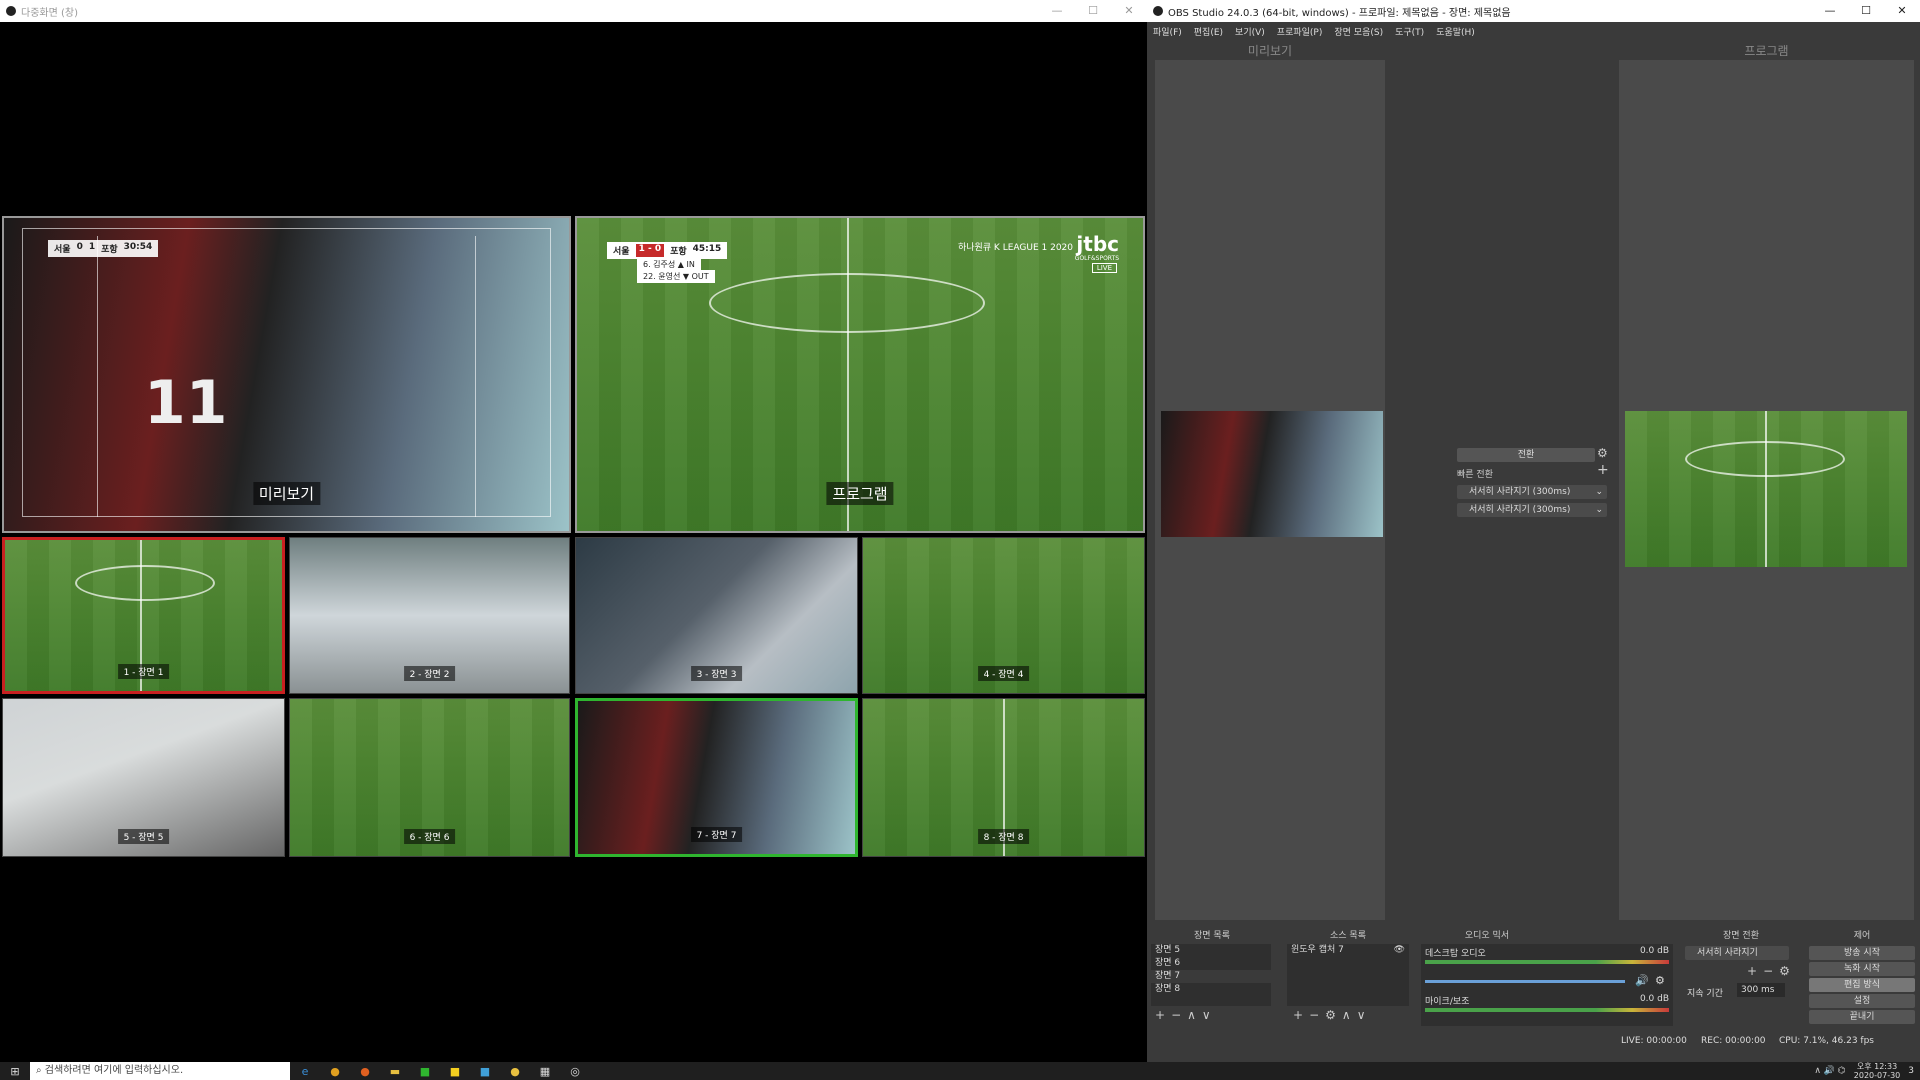 The height and width of the screenshot is (1080, 1920). What do you see at coordinates (1766, 490) in the screenshot?
I see `obs-program-area` at bounding box center [1766, 490].